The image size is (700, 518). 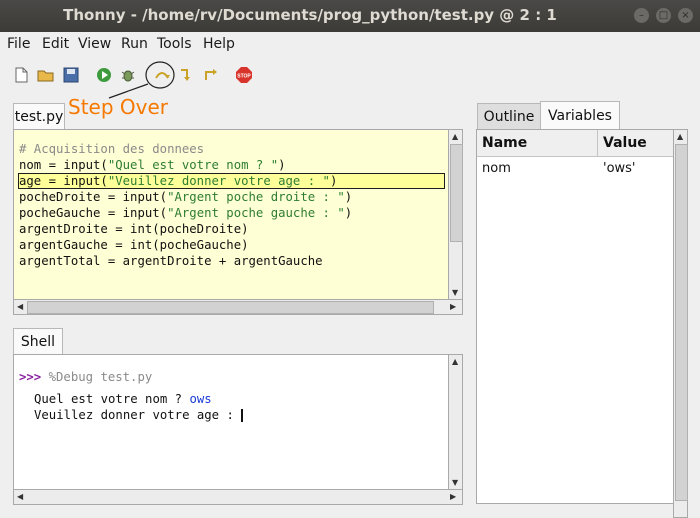 I want to click on editor-horizontal-scrollbar: ◀ ▶, so click(x=238, y=307).